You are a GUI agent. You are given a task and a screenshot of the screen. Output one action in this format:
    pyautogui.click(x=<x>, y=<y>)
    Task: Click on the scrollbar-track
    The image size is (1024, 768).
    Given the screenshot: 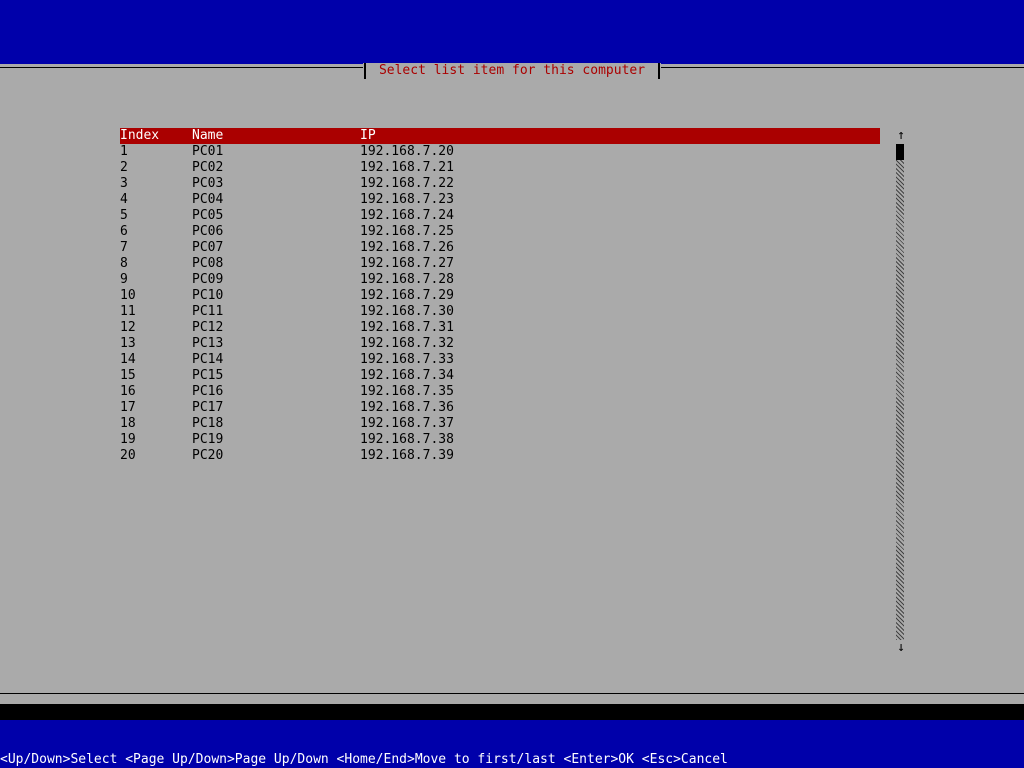 What is the action you would take?
    pyautogui.click(x=900, y=392)
    